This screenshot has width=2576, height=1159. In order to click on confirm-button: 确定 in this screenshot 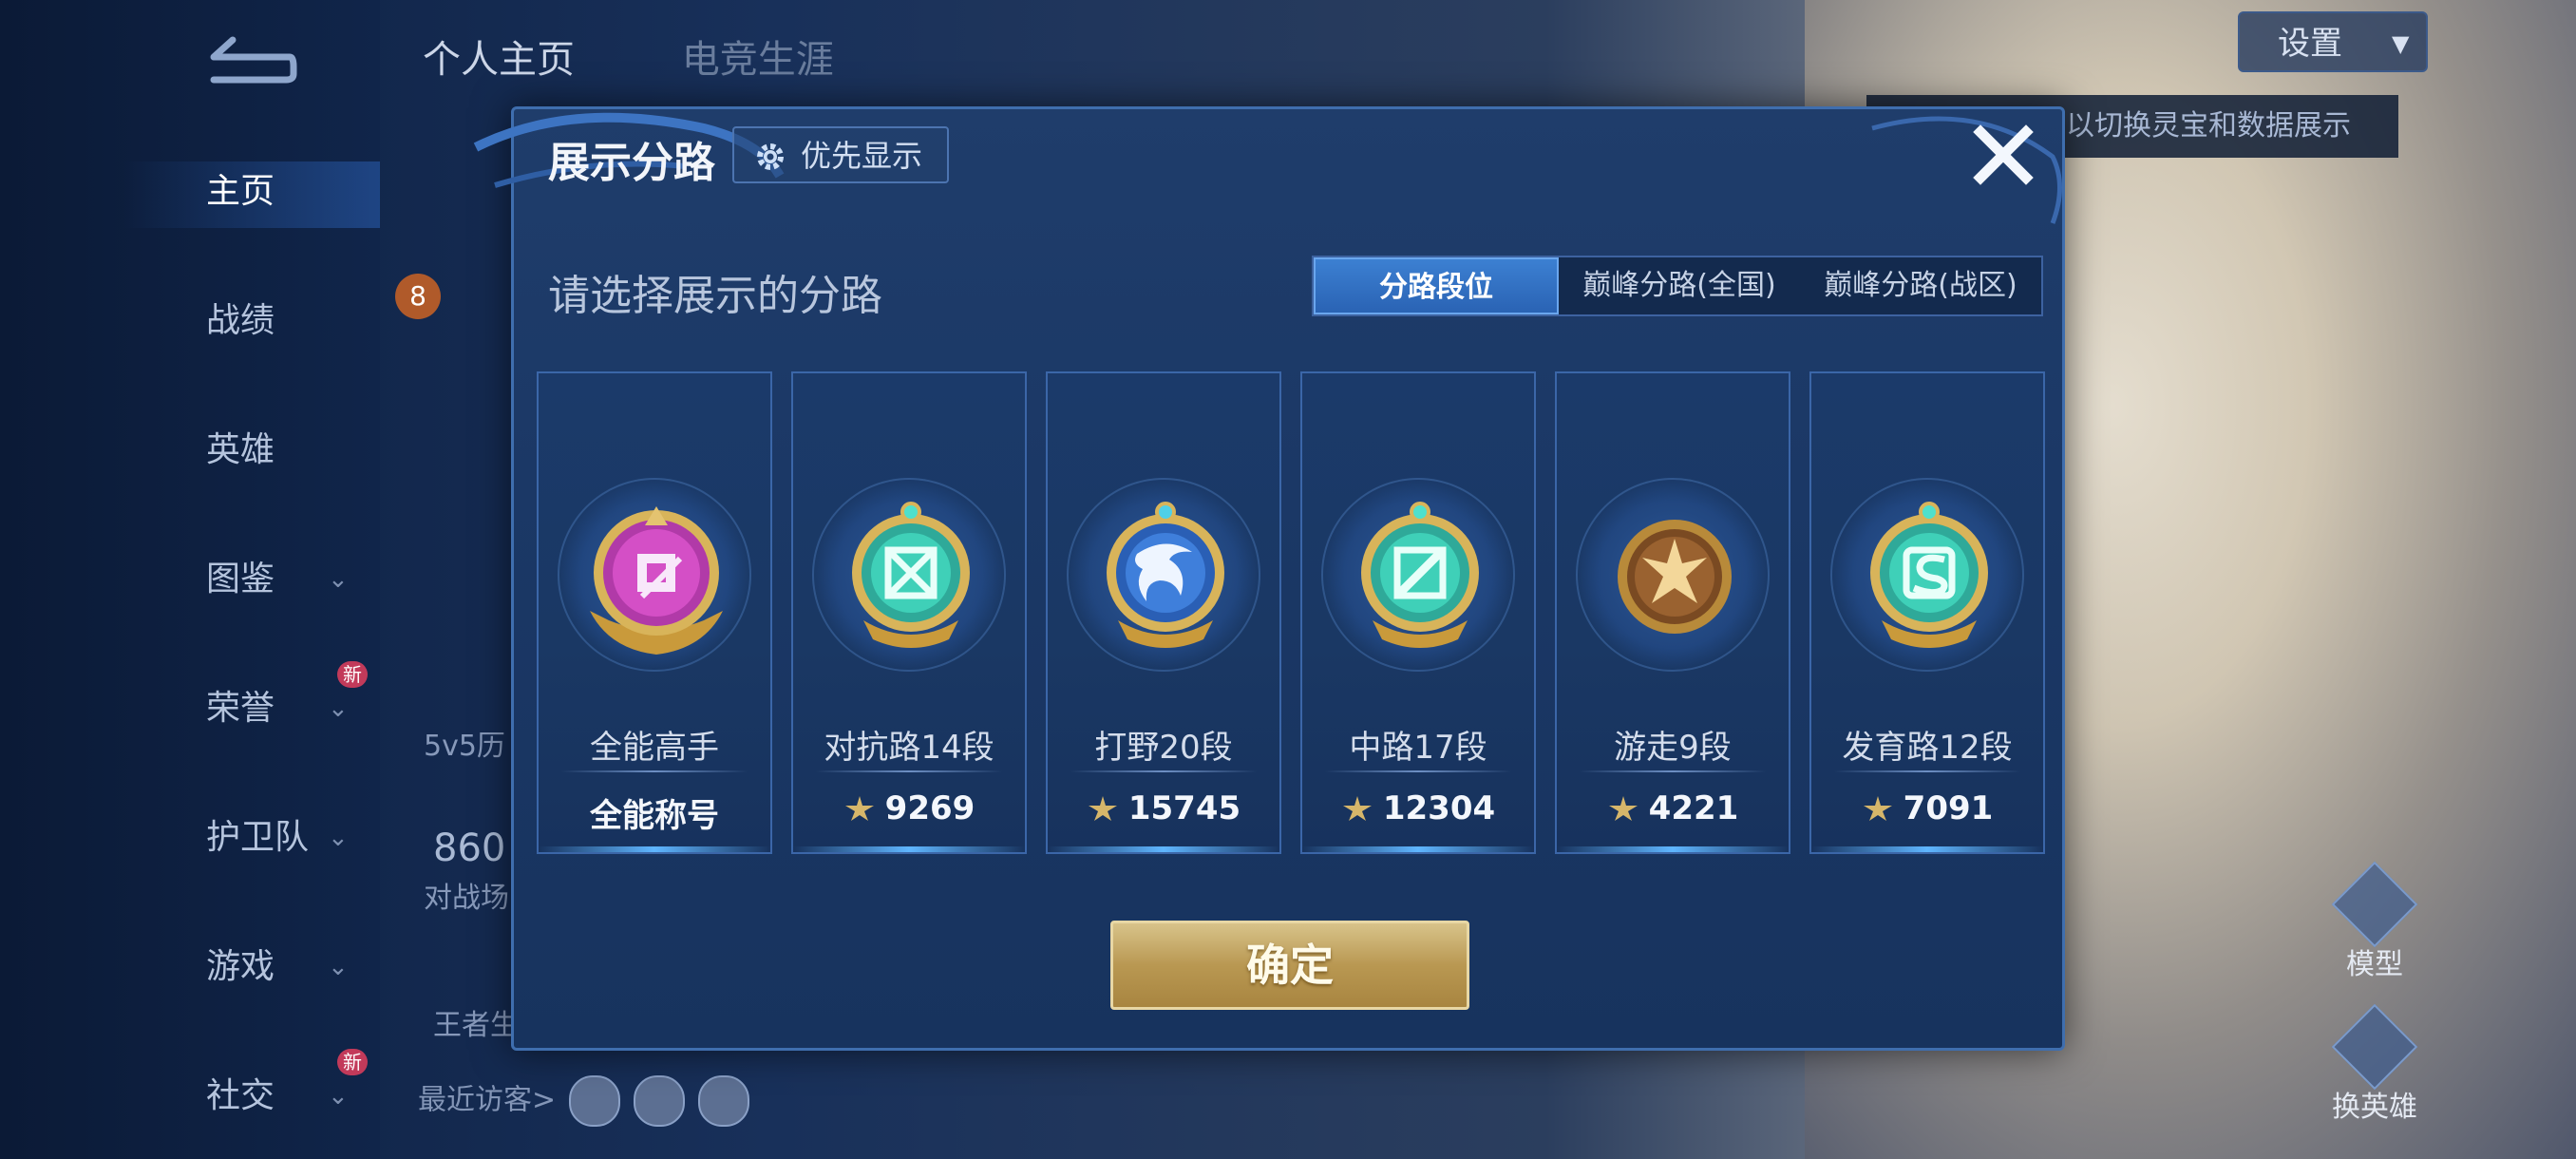, I will do `click(1289, 965)`.